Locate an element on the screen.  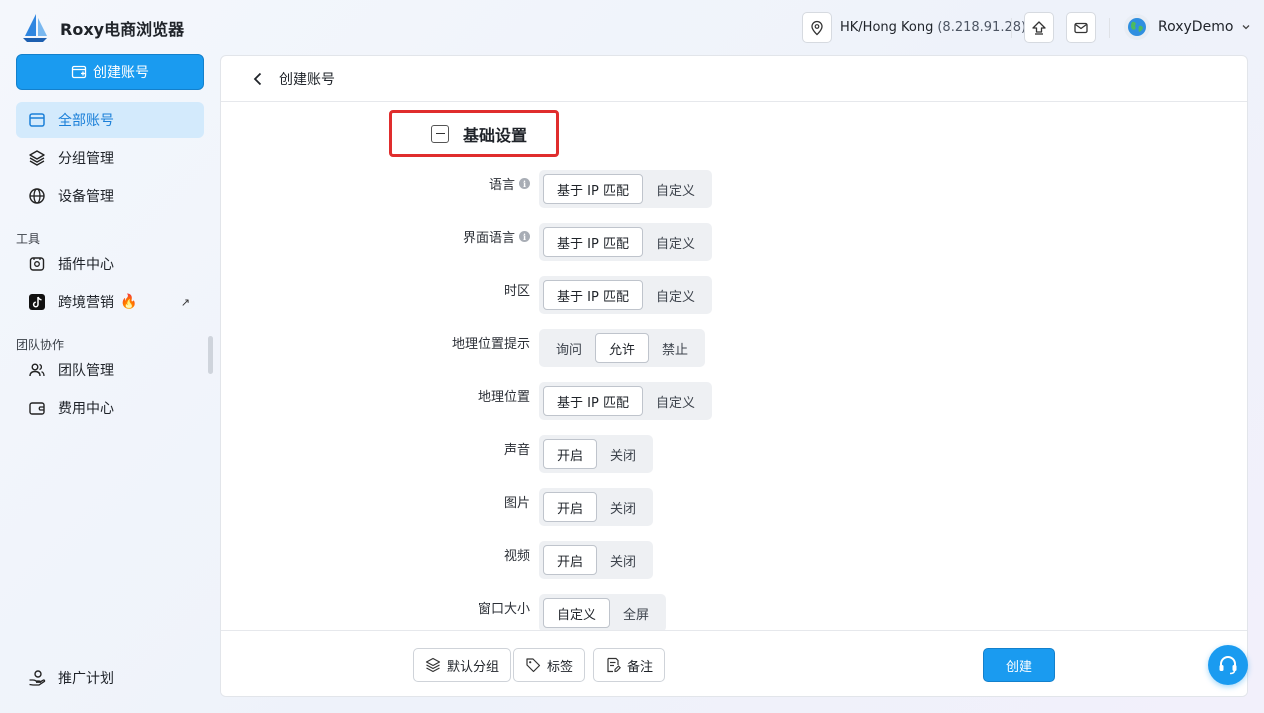
sidebar-item-all-accounts: 全部账号 is located at coordinates (110, 120).